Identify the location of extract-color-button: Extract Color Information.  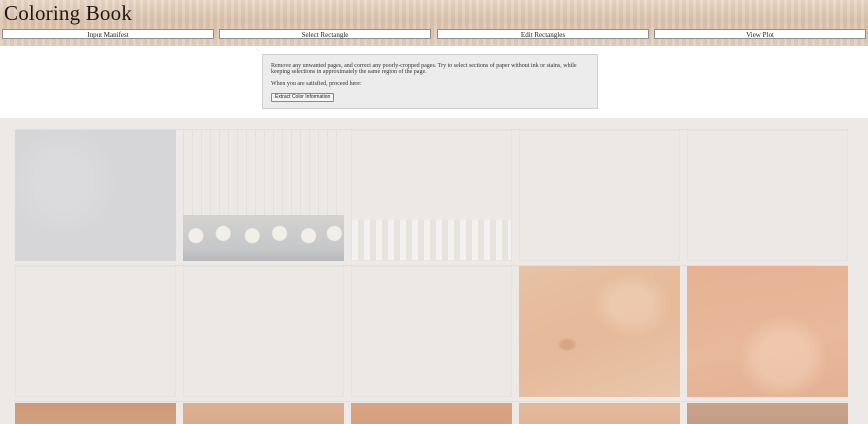
(303, 97).